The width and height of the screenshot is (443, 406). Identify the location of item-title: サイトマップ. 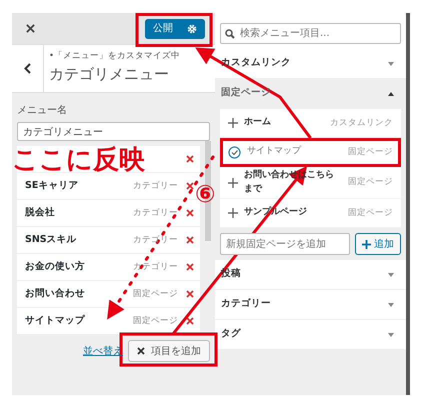
(55, 321).